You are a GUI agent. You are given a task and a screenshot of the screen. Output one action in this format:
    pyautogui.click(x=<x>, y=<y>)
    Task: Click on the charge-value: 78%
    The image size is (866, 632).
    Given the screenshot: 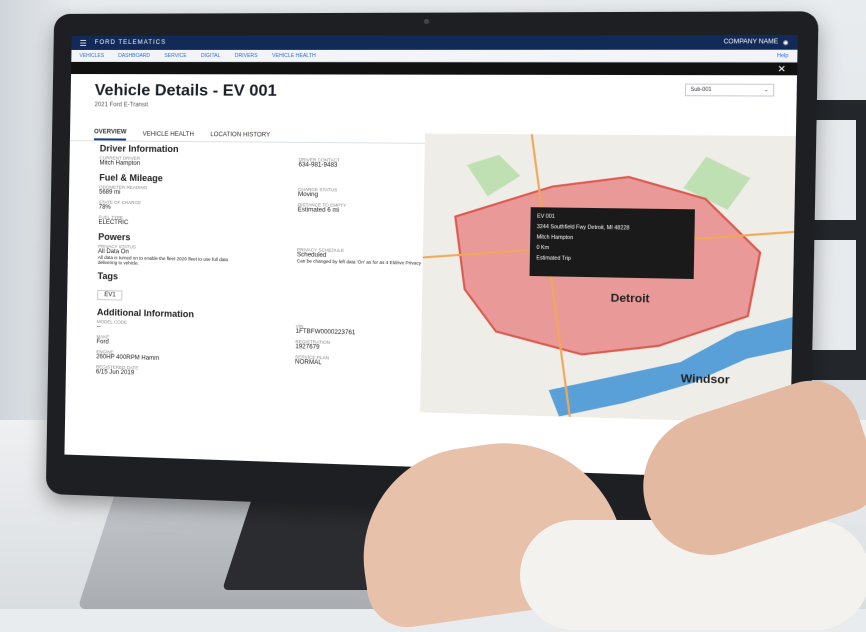 What is the action you would take?
    pyautogui.click(x=104, y=207)
    